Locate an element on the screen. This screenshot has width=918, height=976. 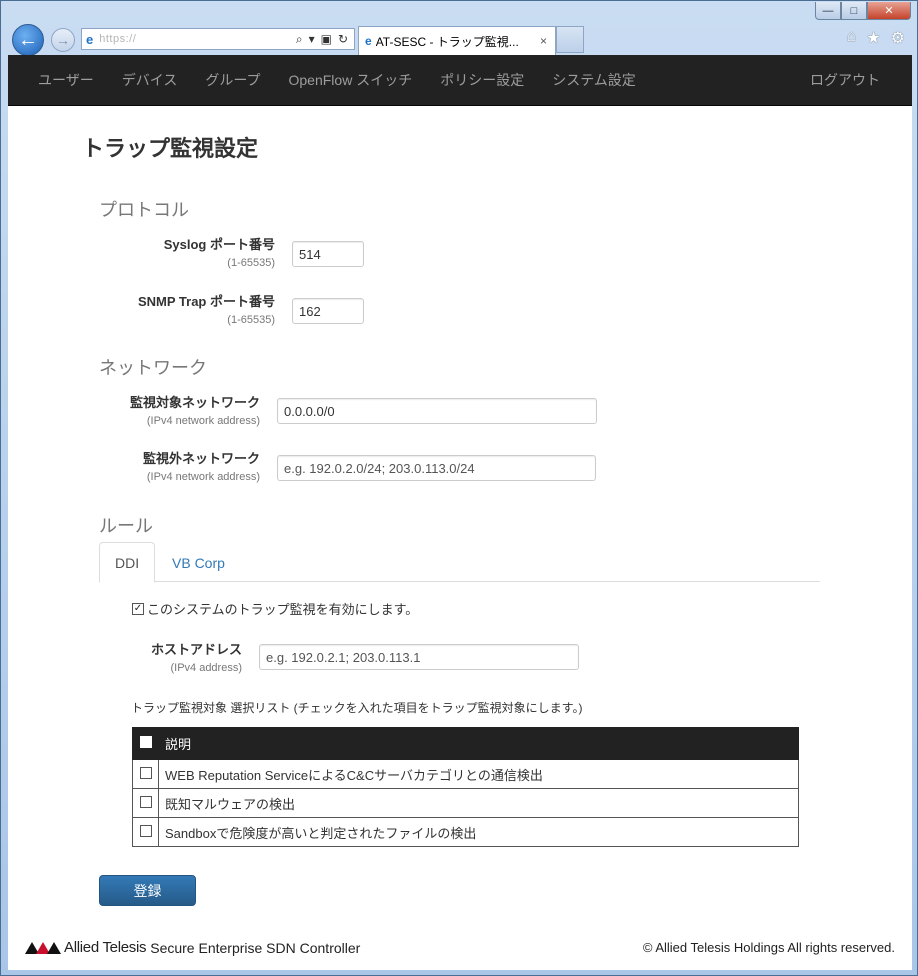
nav-item-users: ユーザー is located at coordinates (66, 80).